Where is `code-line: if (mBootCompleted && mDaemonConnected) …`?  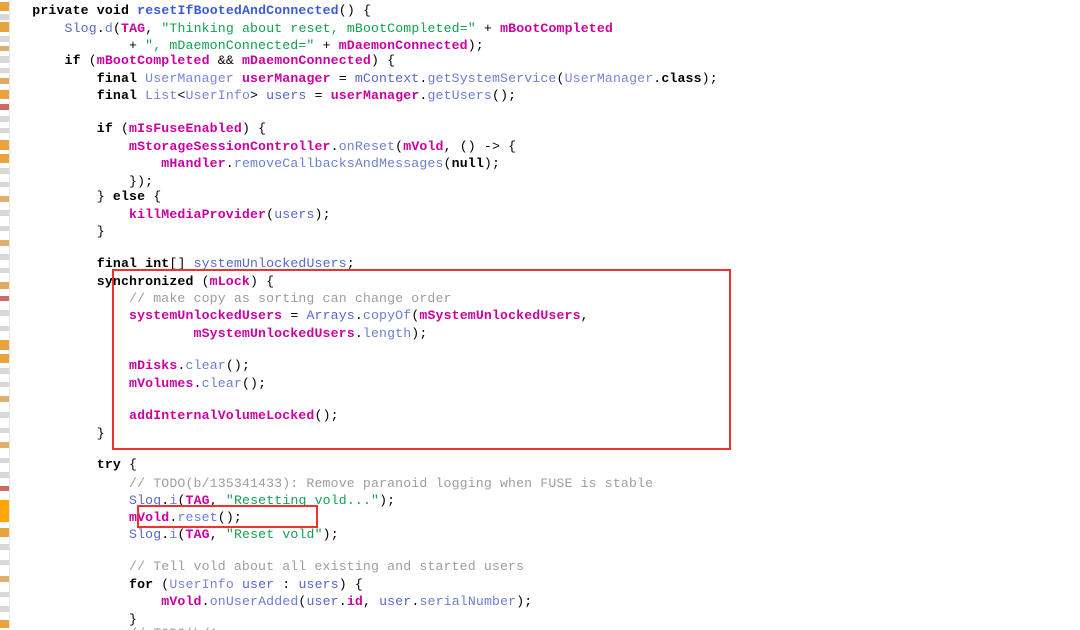 code-line: if (mBootCompleted && mDaemonConnected) … is located at coordinates (536, 61).